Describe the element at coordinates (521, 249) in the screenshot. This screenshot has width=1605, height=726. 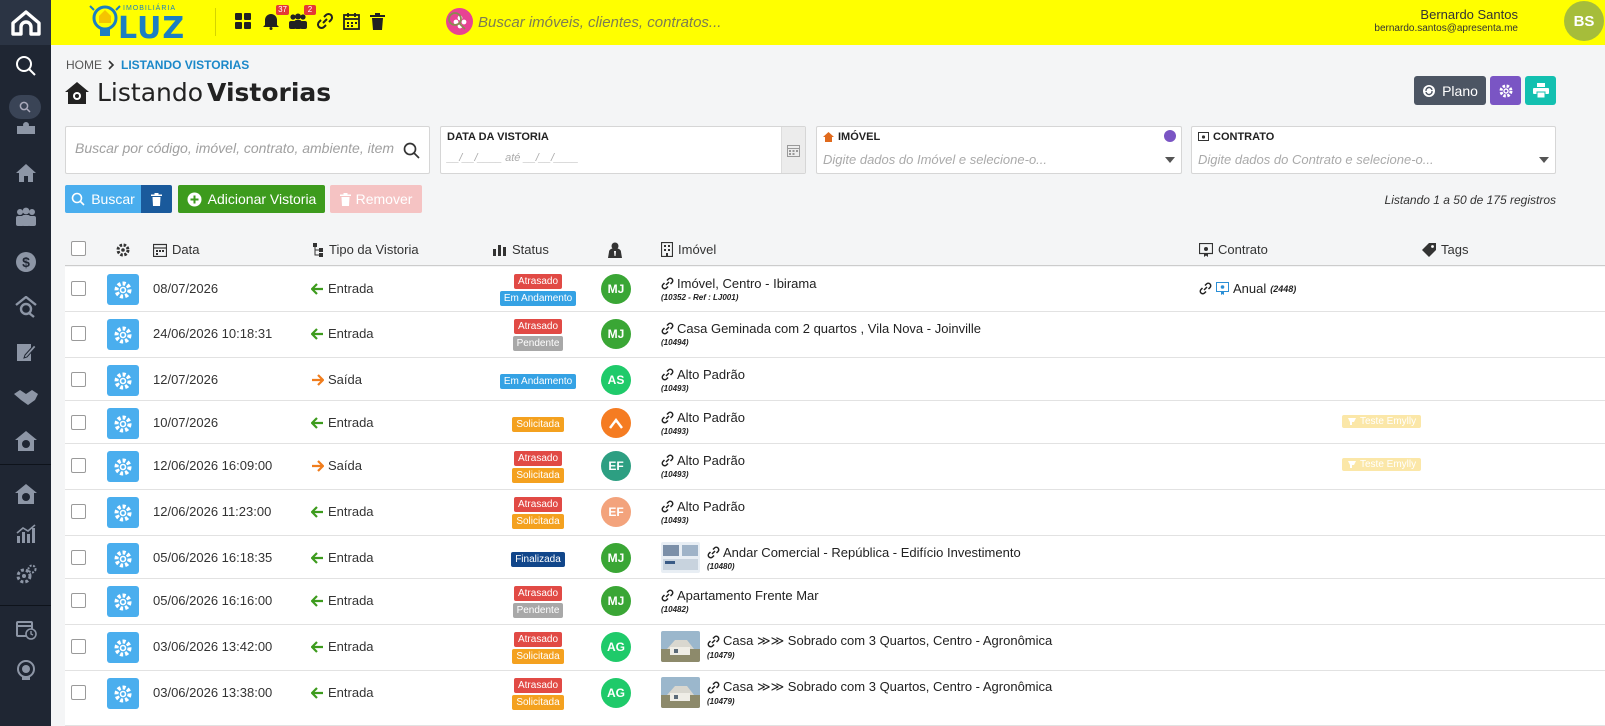
I see `column-status: Status` at that location.